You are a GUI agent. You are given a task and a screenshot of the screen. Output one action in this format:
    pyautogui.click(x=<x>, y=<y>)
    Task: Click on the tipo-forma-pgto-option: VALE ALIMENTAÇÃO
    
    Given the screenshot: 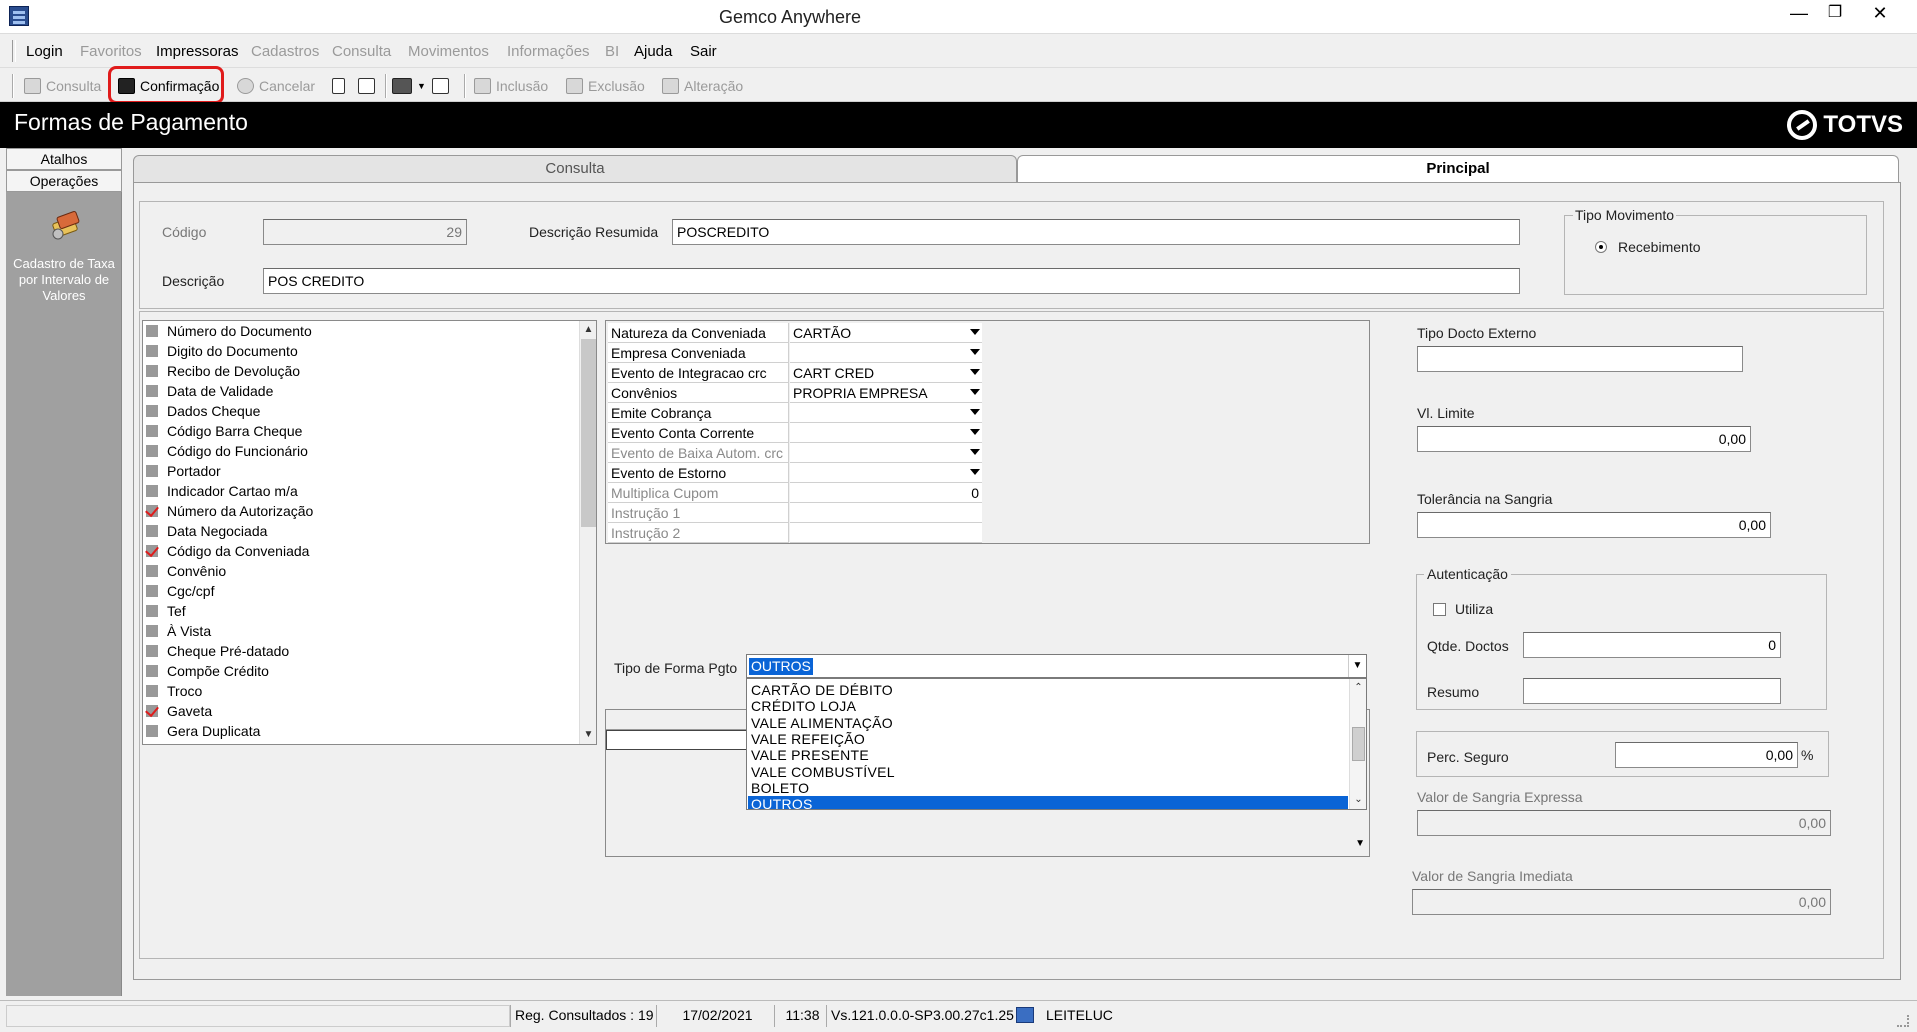 What is the action you would take?
    pyautogui.click(x=1048, y=723)
    